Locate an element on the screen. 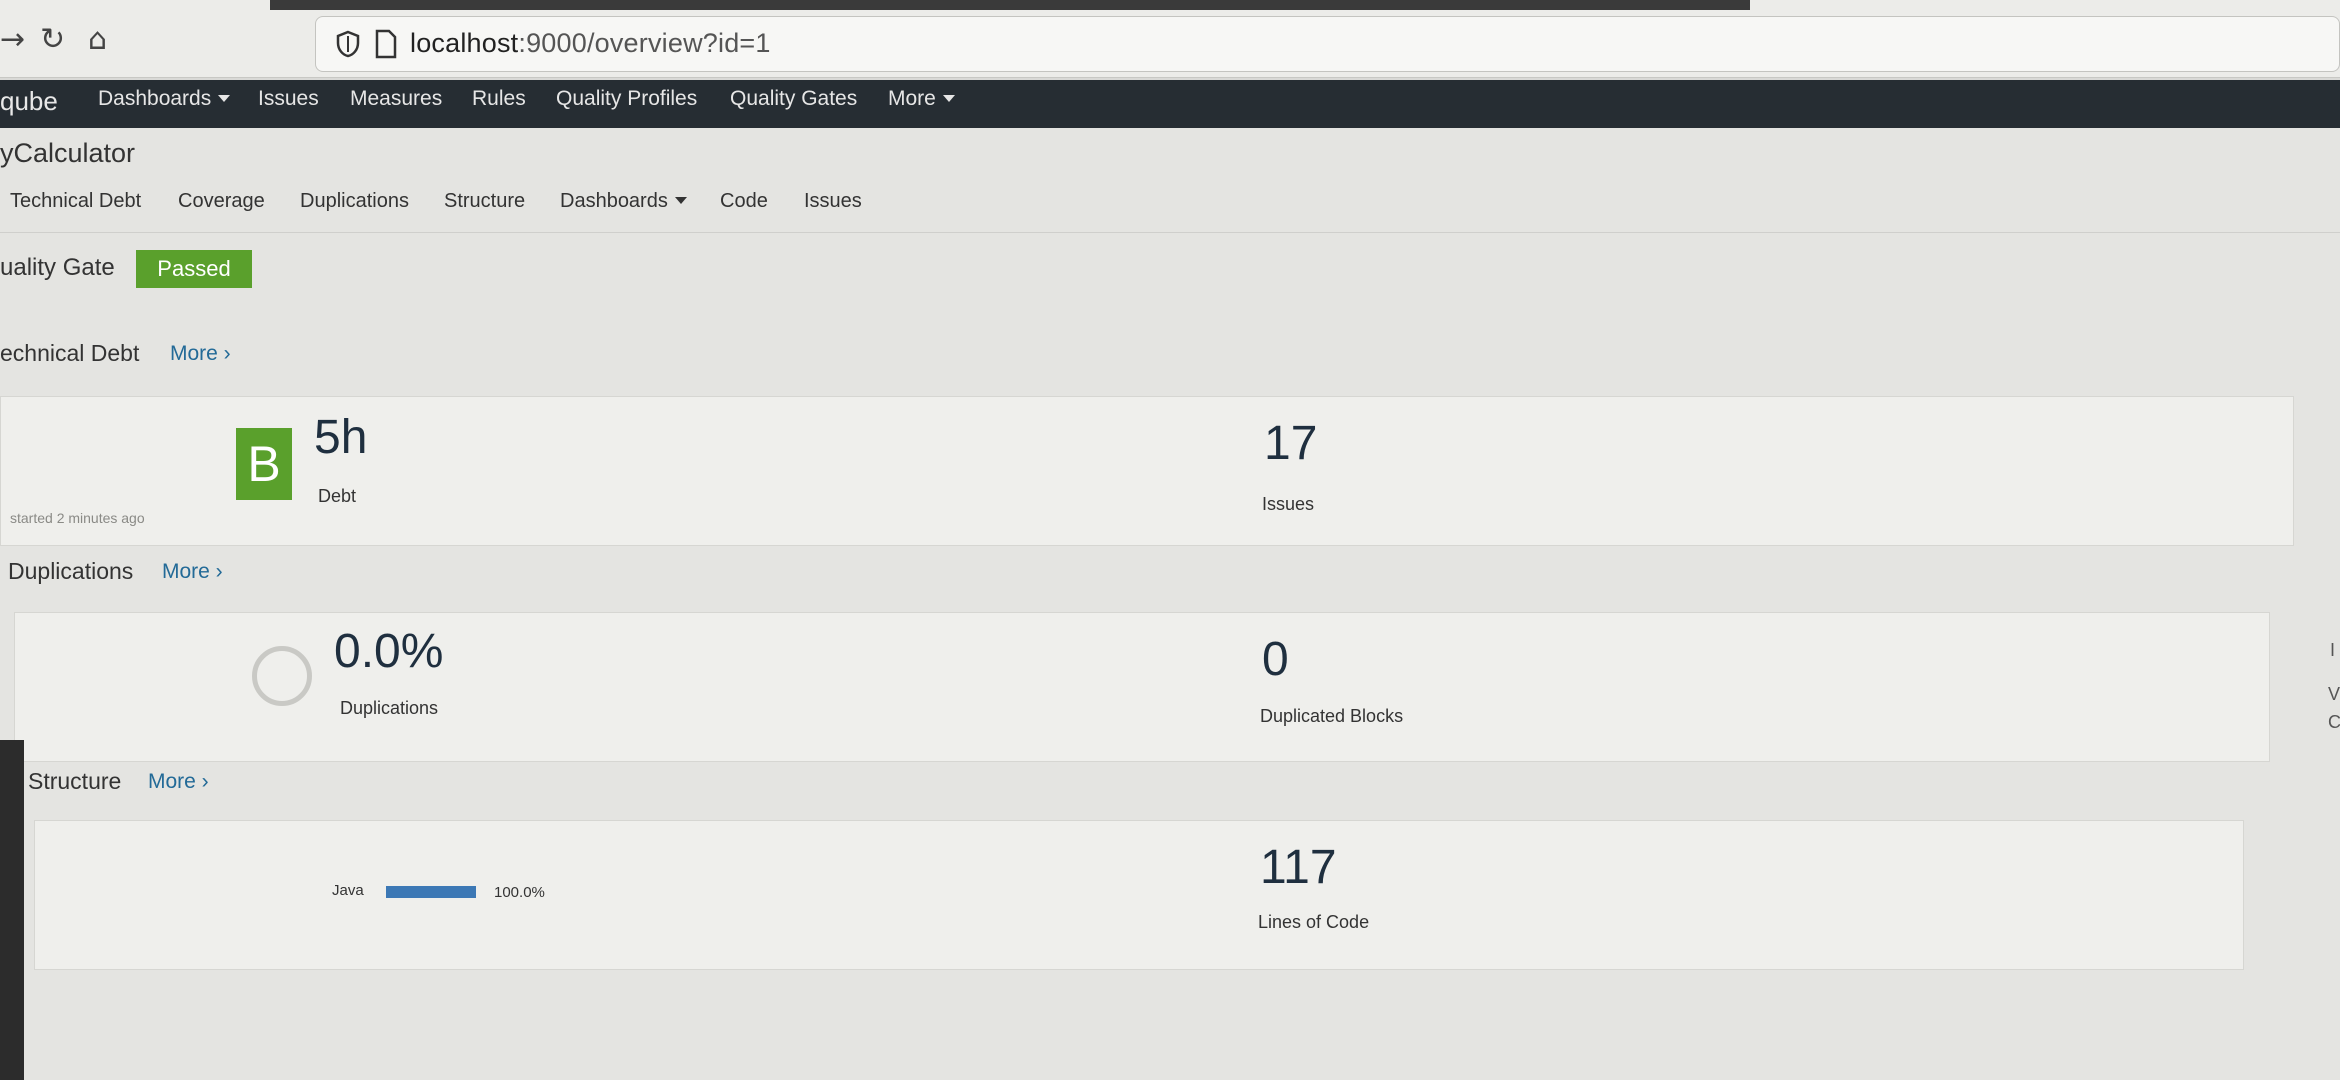 This screenshot has height=1080, width=2340. divider is located at coordinates (1170, 232).